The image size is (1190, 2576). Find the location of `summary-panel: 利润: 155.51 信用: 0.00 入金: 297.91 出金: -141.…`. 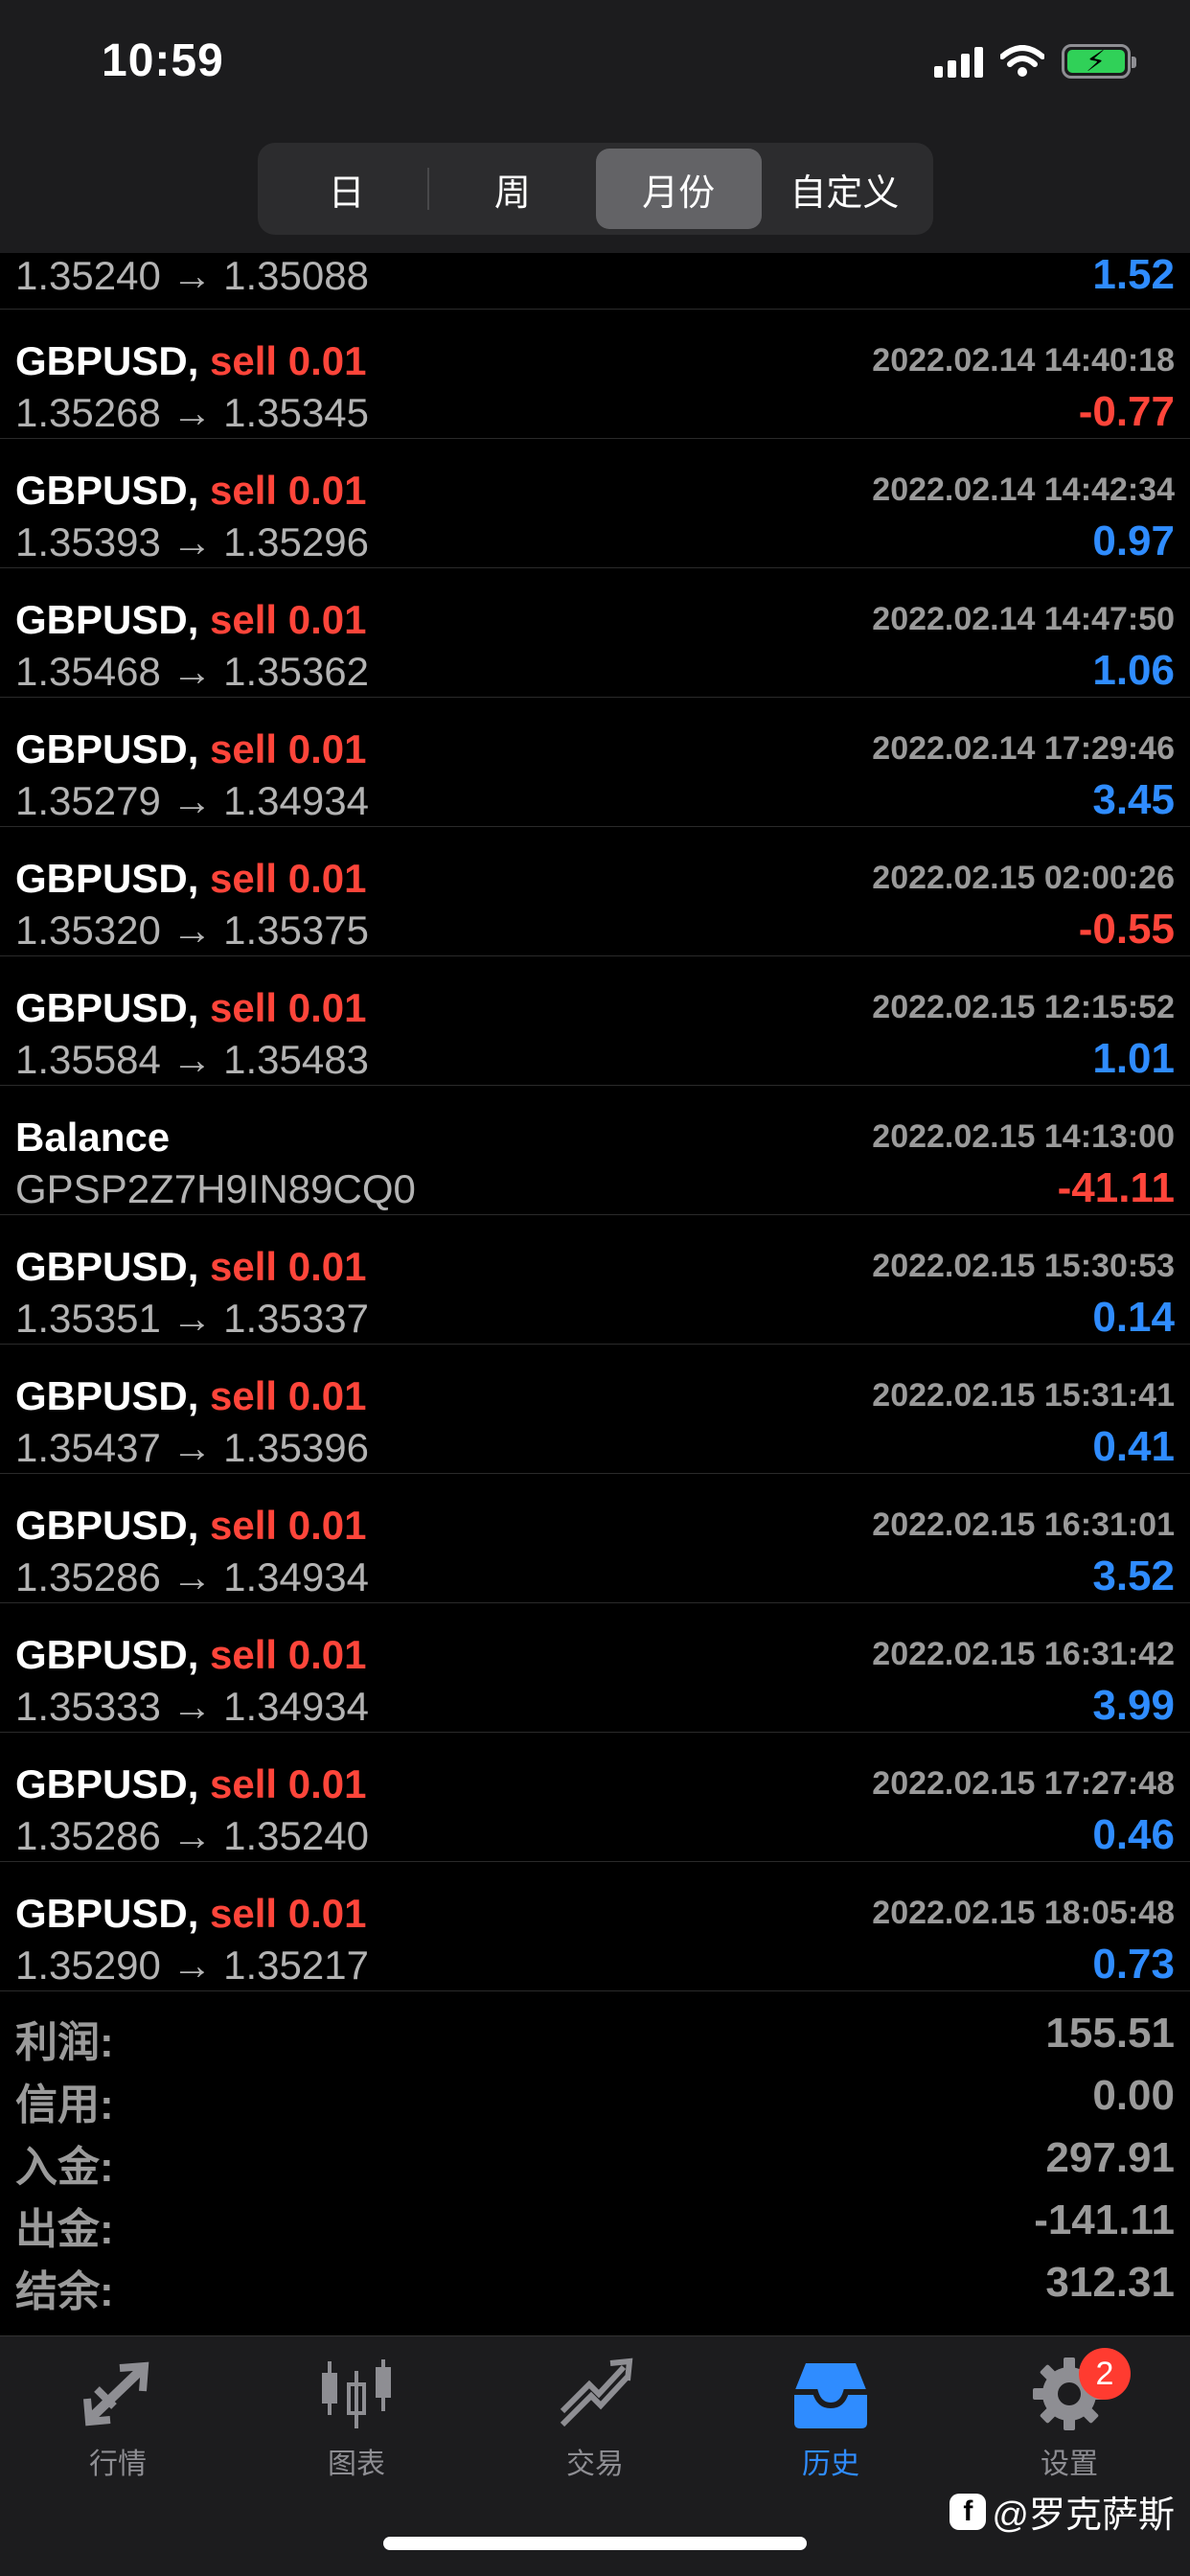

summary-panel: 利润: 155.51 信用: 0.00 入金: 297.91 出金: -141.… is located at coordinates (595, 2161).